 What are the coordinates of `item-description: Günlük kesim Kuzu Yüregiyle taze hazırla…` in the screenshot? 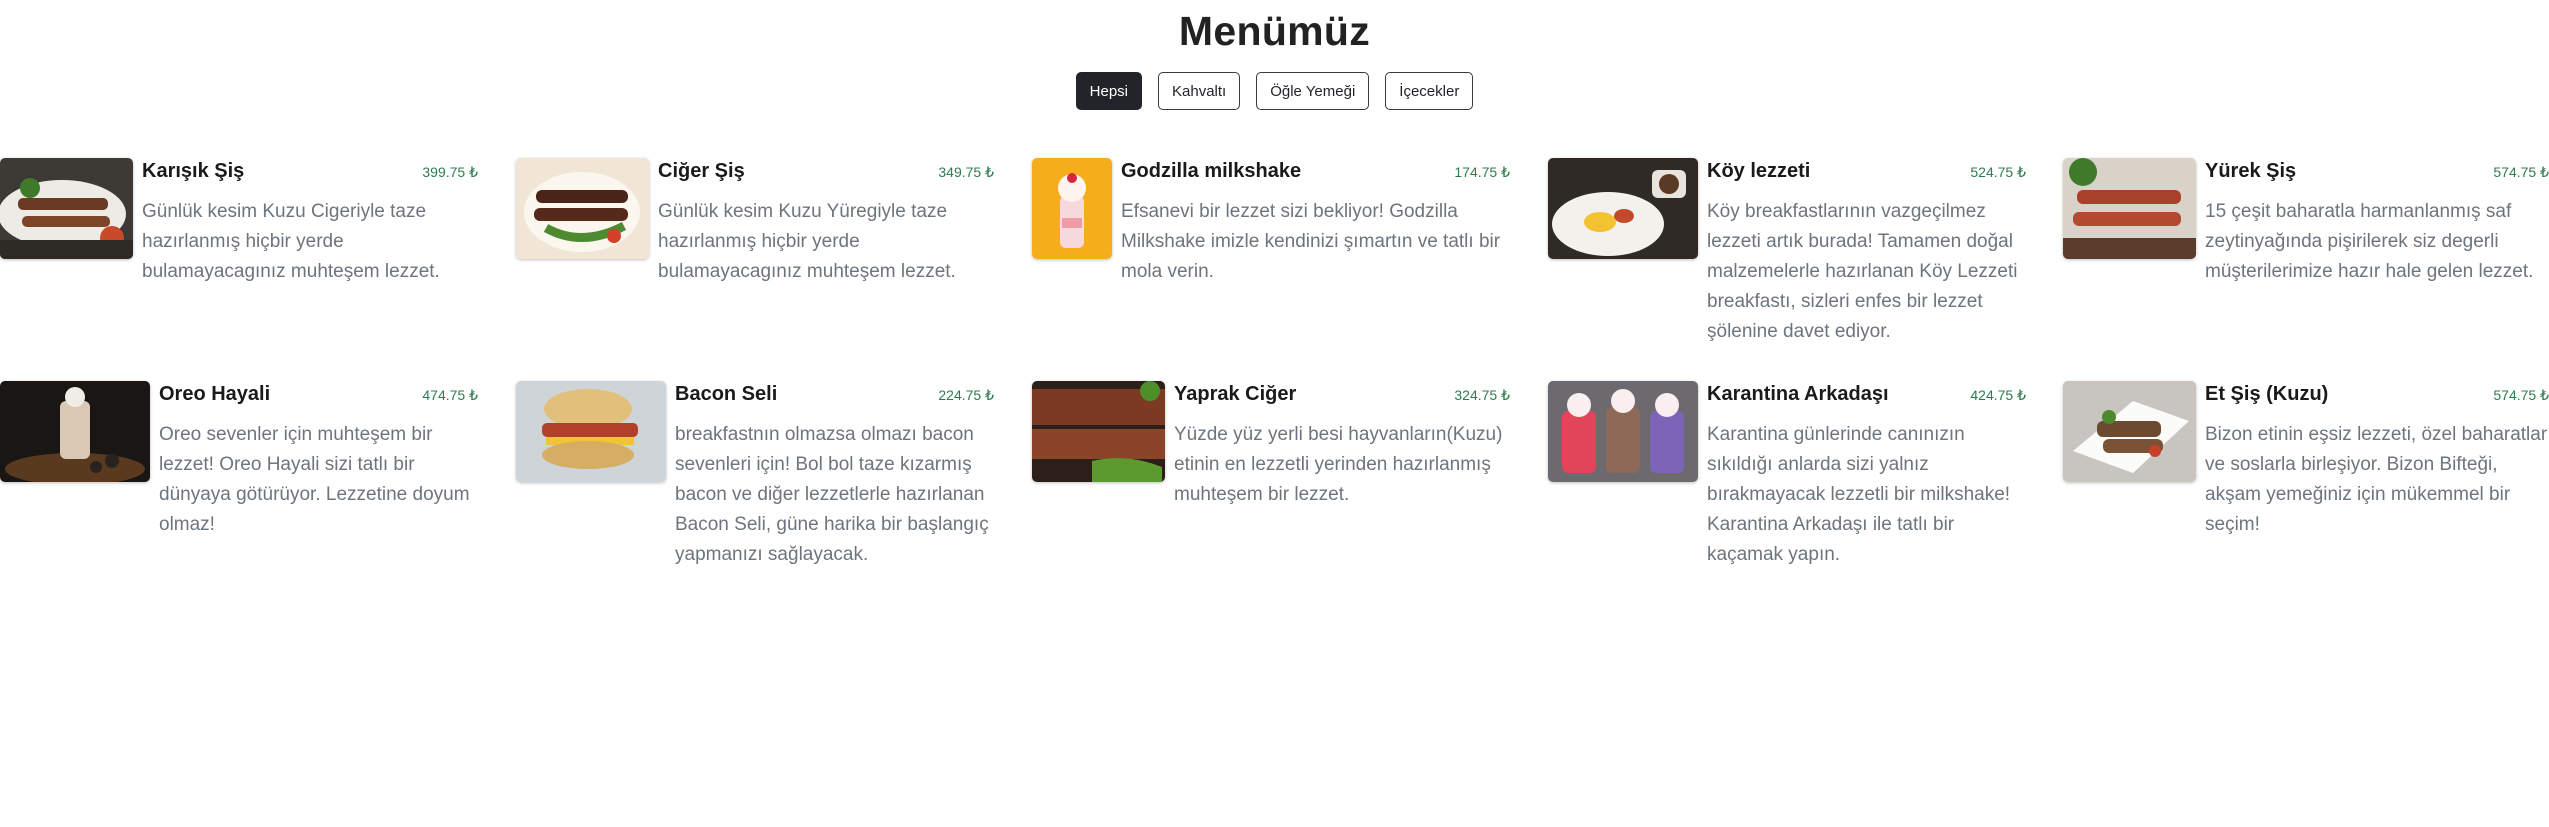 It's located at (807, 241).